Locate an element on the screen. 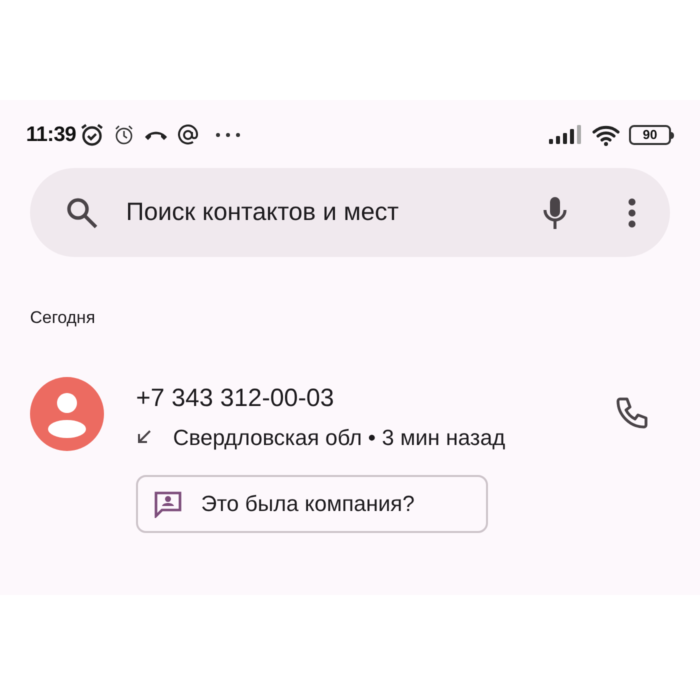 The height and width of the screenshot is (700, 700). battery-level: 90 is located at coordinates (650, 135).